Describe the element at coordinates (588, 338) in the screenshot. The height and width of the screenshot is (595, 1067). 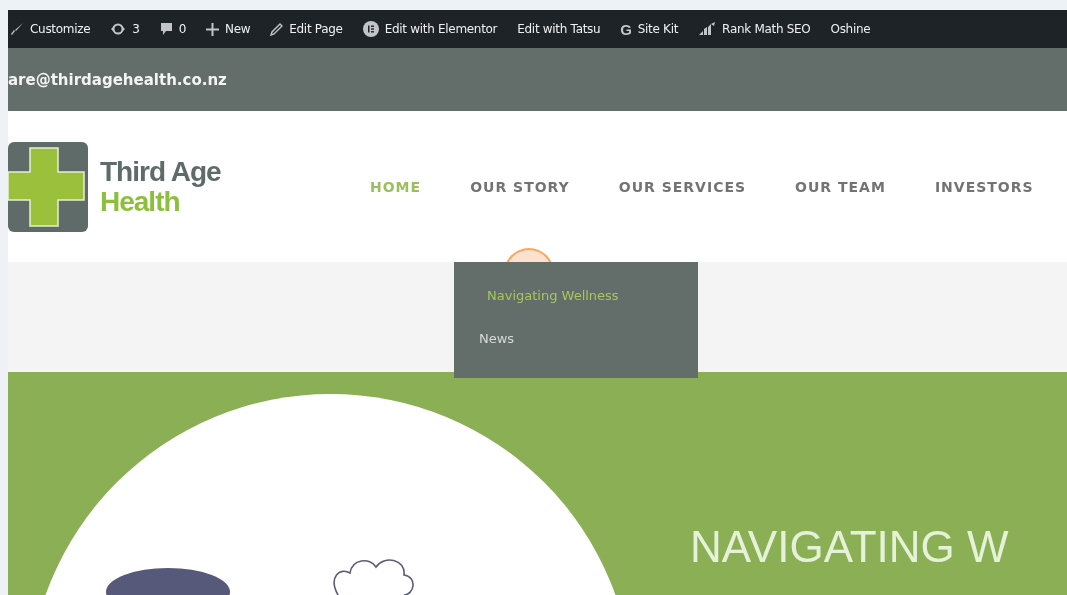
I see `menu-item: News` at that location.